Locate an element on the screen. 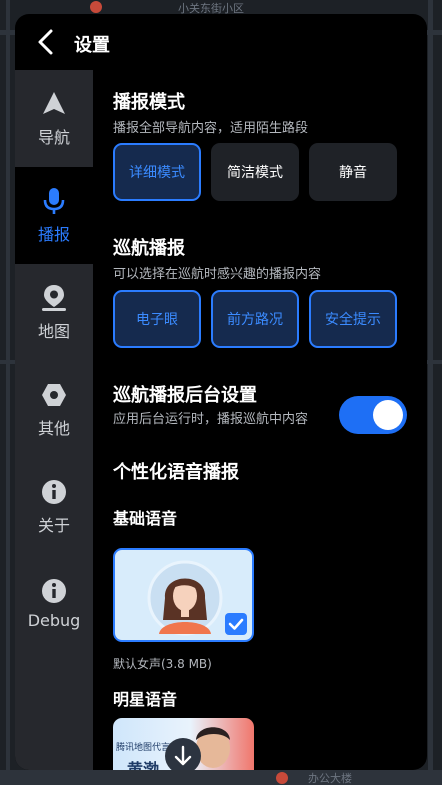 This screenshot has height=785, width=442. sidebar-item-label: Debug is located at coordinates (54, 620).